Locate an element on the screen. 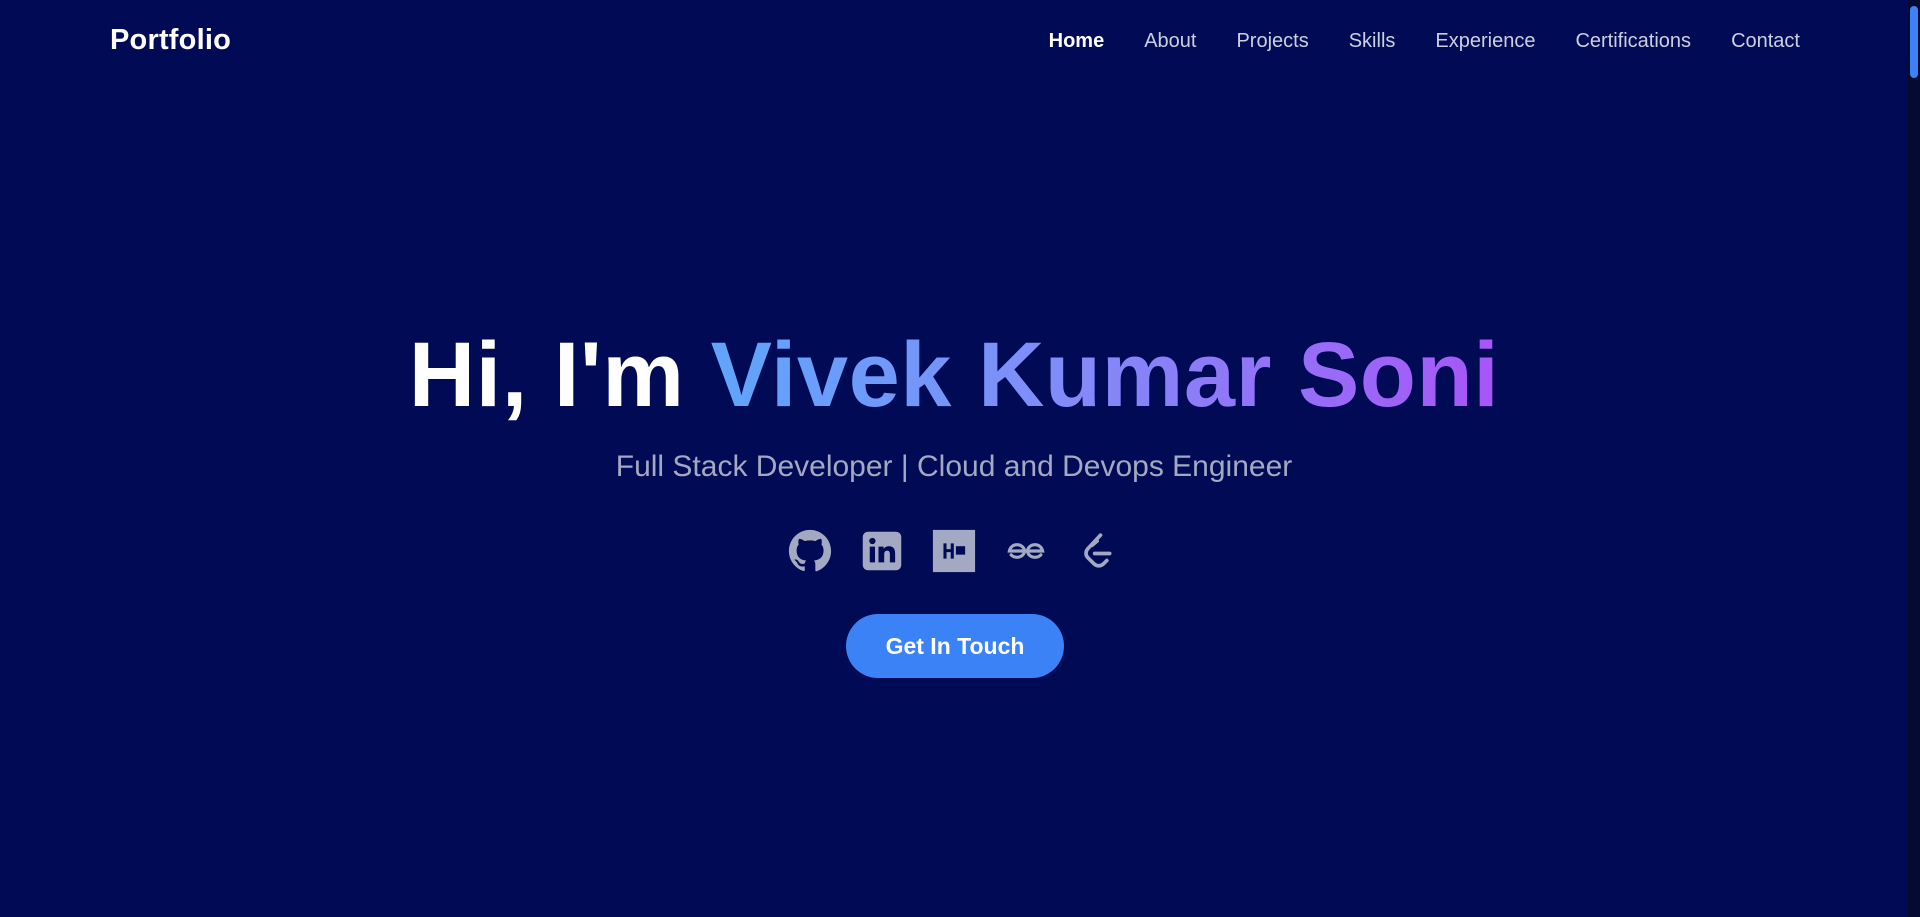 The width and height of the screenshot is (1920, 917). linkedin-icon is located at coordinates (882, 551).